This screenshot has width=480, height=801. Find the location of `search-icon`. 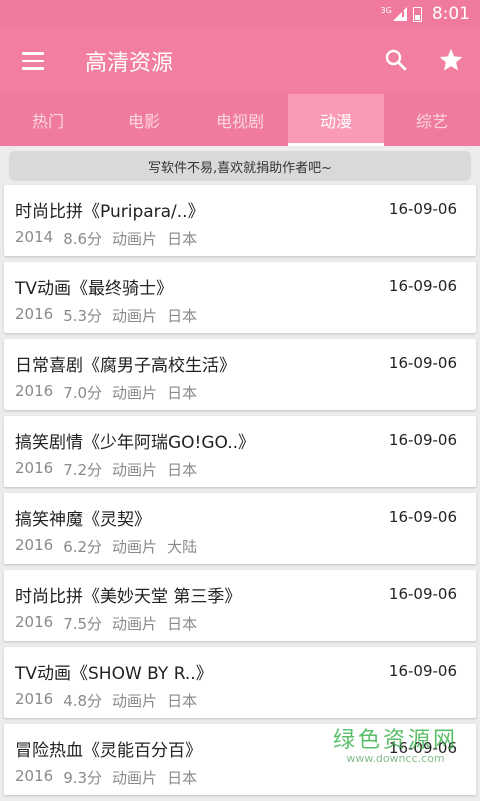

search-icon is located at coordinates (396, 60).